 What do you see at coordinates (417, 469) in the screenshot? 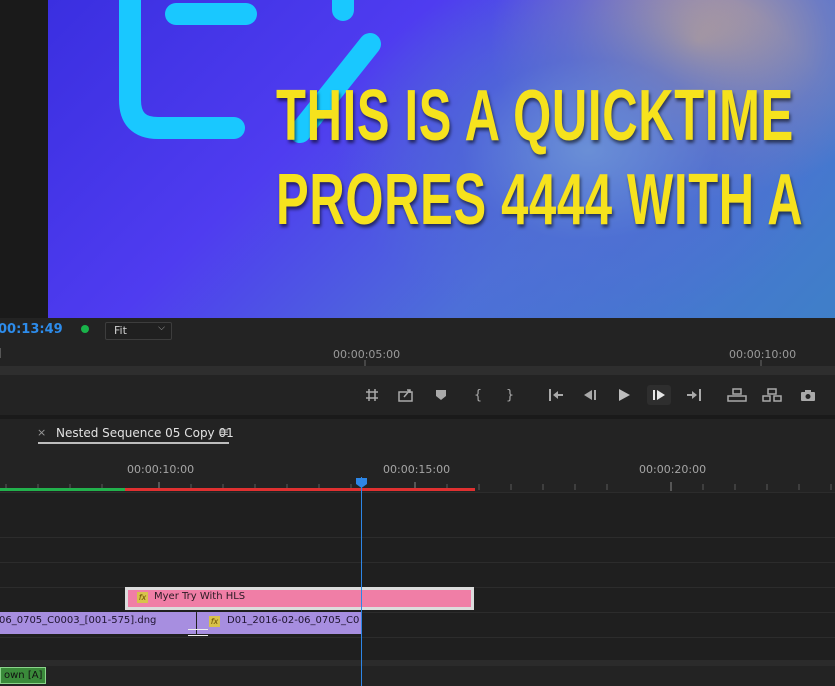
I see `timeline-ruler-tick: 00:00:15:00` at bounding box center [417, 469].